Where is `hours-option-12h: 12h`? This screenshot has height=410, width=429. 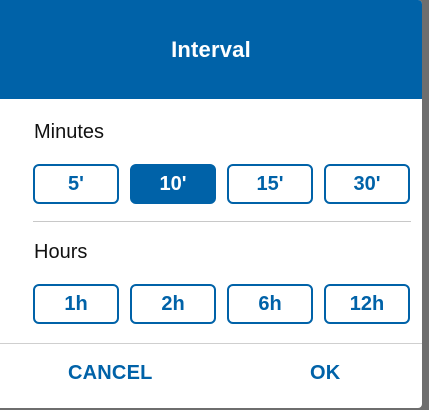 hours-option-12h: 12h is located at coordinates (367, 304).